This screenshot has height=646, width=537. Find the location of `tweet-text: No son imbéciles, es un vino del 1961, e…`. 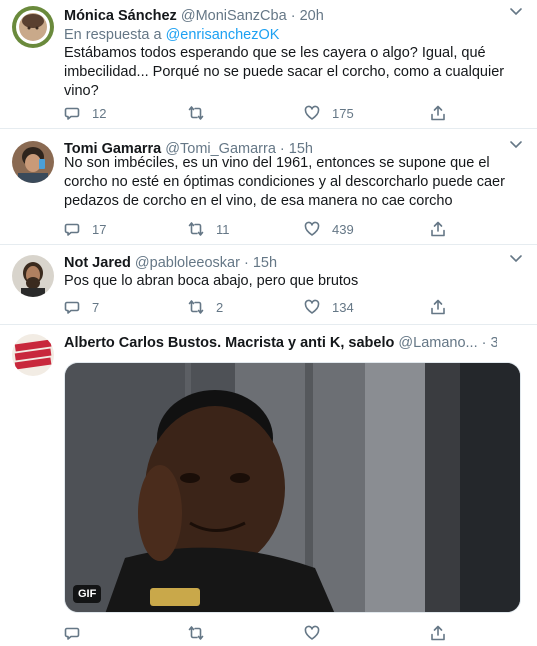

tweet-text: No son imbéciles, es un vino del 1961, e… is located at coordinates (284, 182).